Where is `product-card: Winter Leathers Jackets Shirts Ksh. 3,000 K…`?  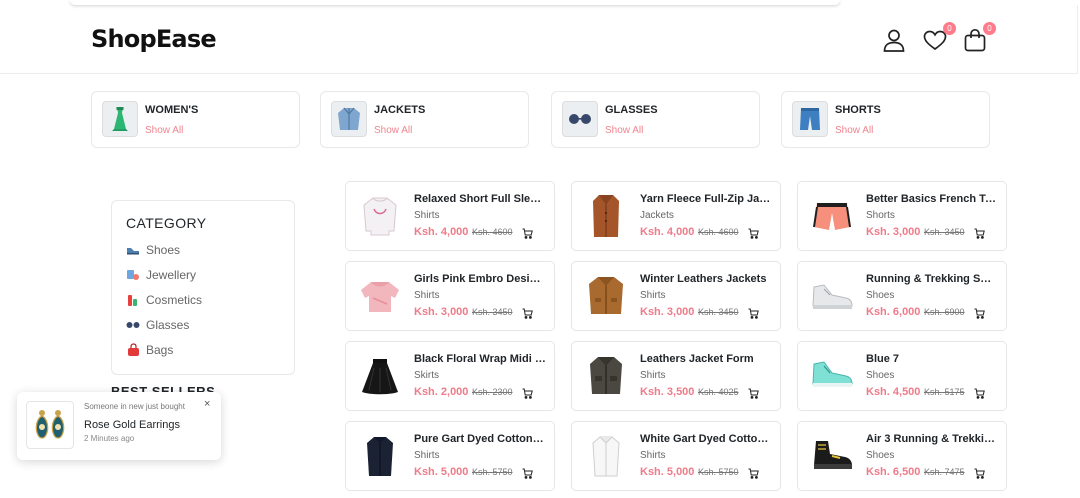 product-card: Winter Leathers Jackets Shirts Ksh. 3,000 K… is located at coordinates (676, 296).